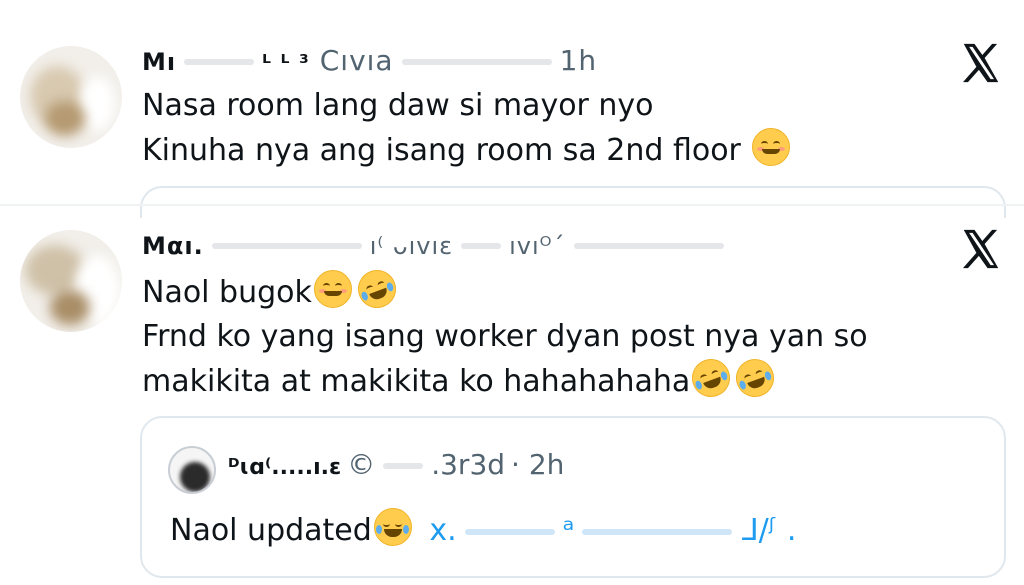  Describe the element at coordinates (505, 289) in the screenshot. I see `post-line: Naol bugok` at that location.